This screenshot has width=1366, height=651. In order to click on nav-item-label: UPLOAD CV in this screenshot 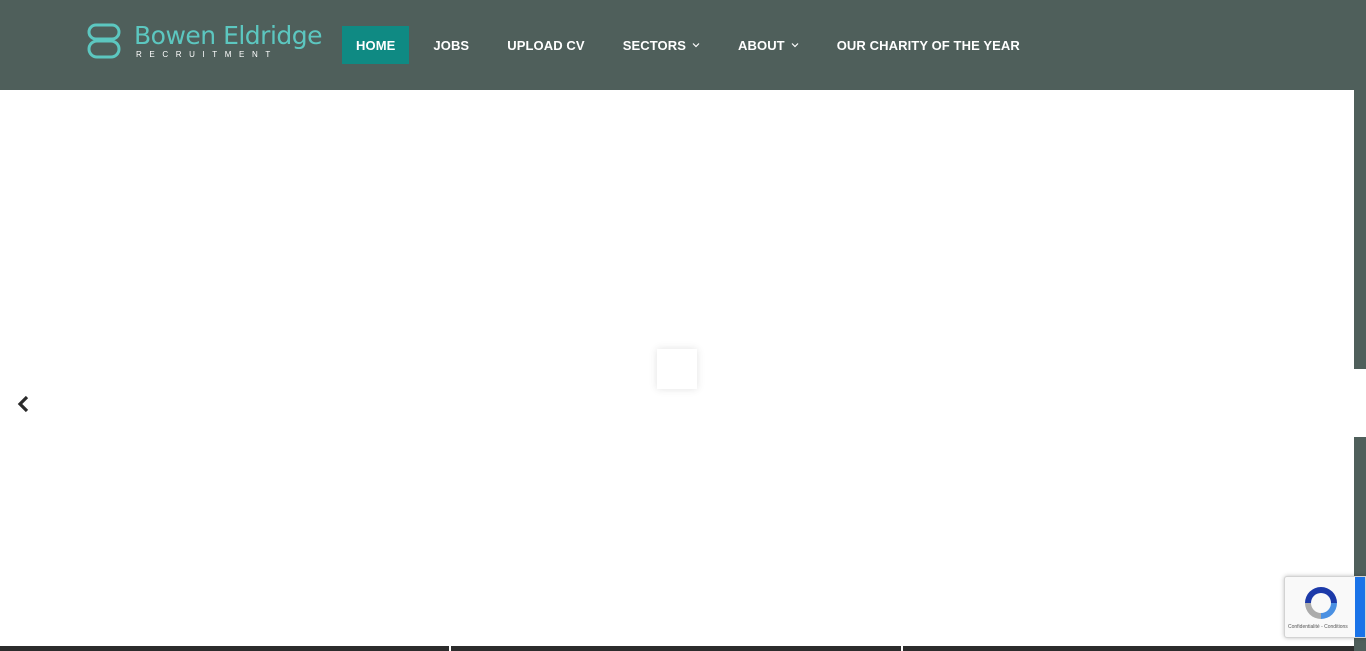, I will do `click(546, 45)`.